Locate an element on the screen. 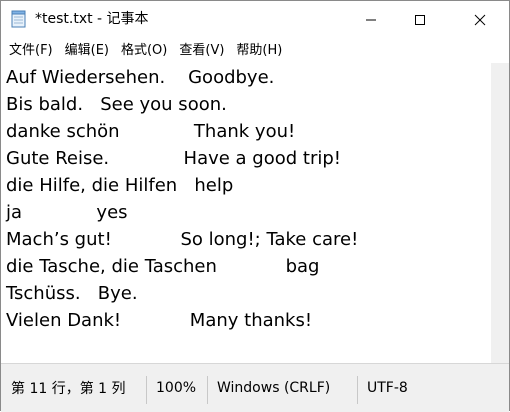 This screenshot has width=510, height=412. minimize-button is located at coordinates (371, 20).